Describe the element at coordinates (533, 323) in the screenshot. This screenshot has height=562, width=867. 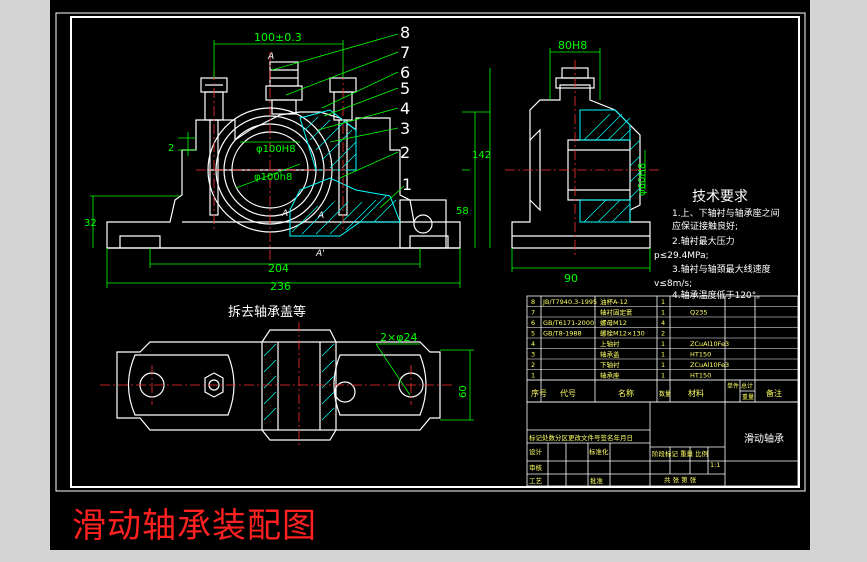
I see `bom-cell-no: 6` at that location.